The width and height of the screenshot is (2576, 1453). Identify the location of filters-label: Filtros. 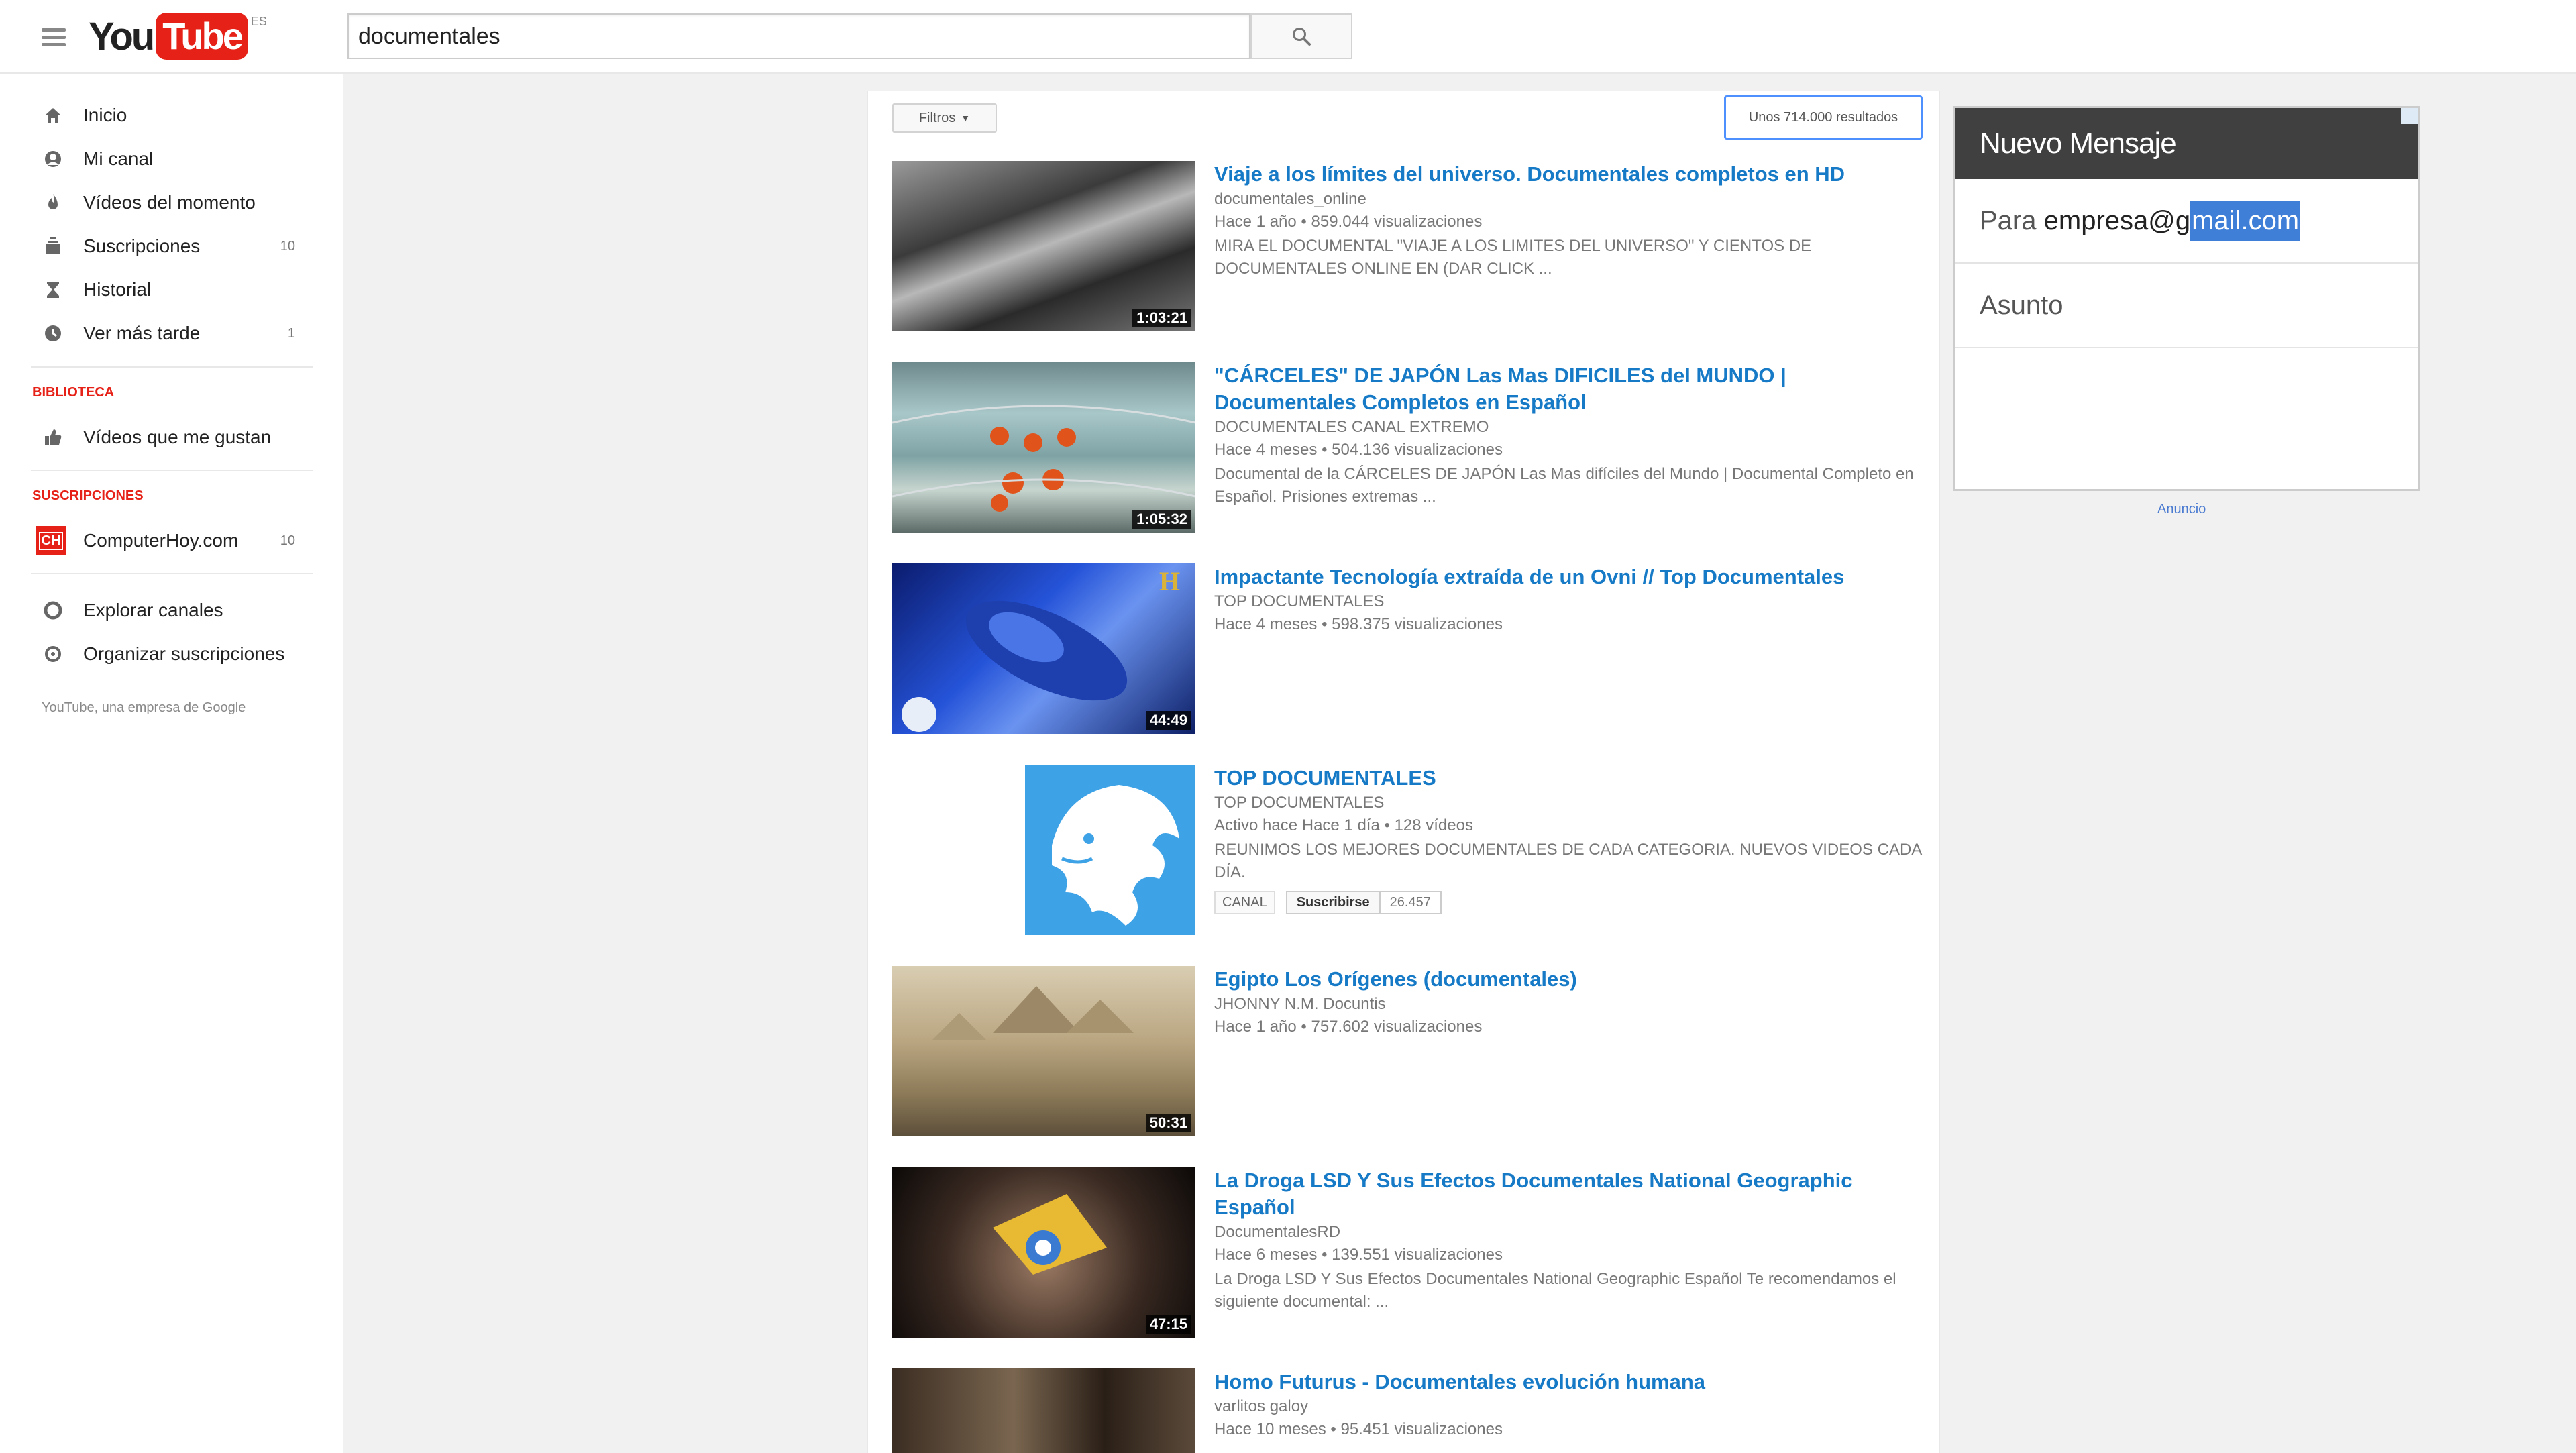
(937, 117).